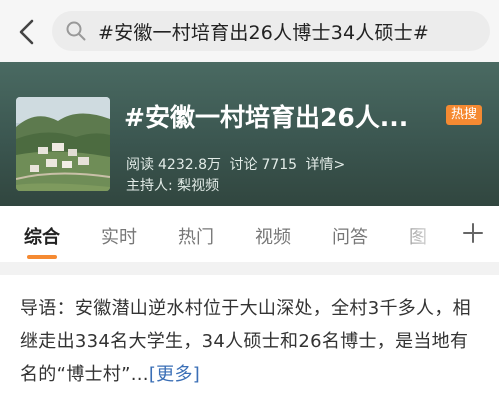 The height and width of the screenshot is (400, 499). Describe the element at coordinates (42, 236) in the screenshot. I see `tab-comprehensive: 综合` at that location.